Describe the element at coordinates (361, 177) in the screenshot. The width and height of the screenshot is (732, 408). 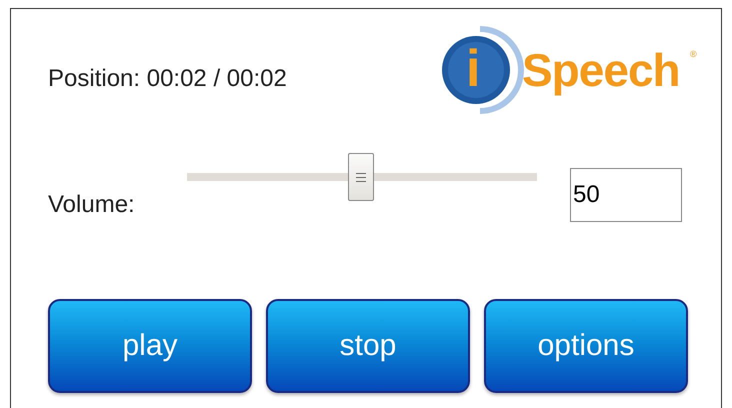
I see `slider-thumb` at that location.